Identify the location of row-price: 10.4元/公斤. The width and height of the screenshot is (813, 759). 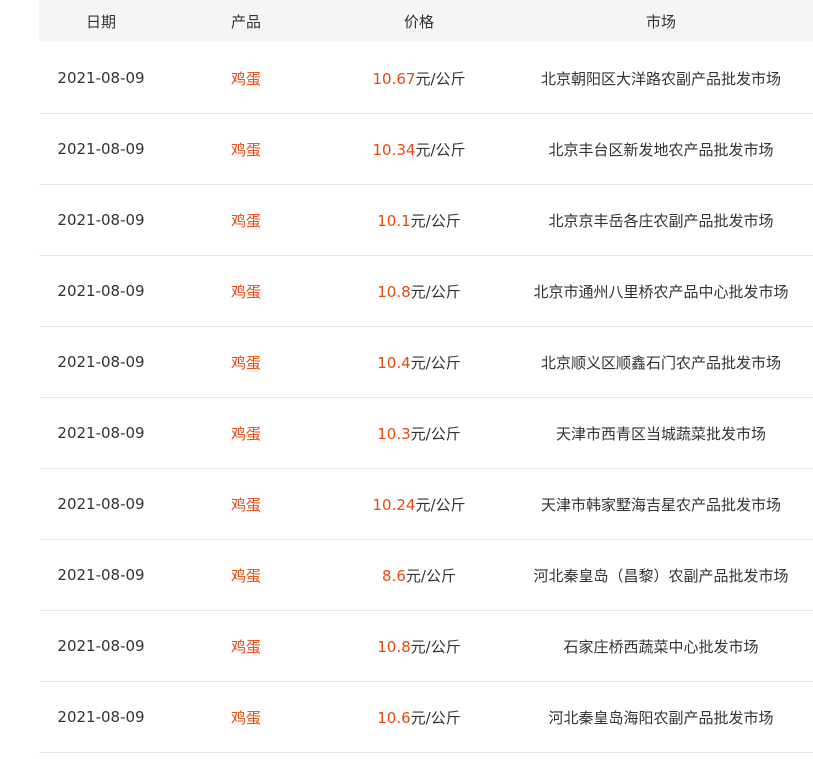
(419, 362).